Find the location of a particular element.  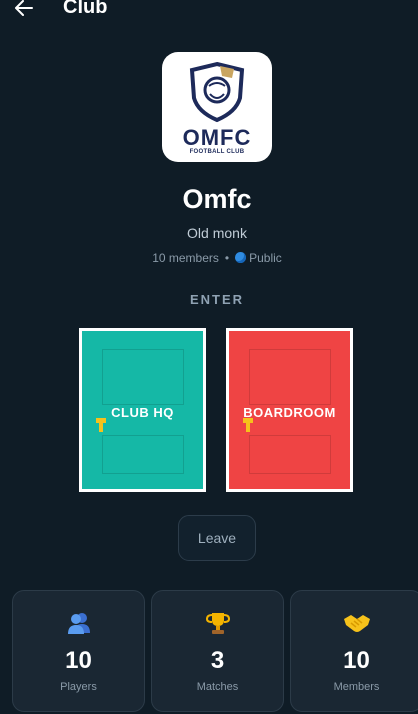

visibility-label: Public is located at coordinates (265, 258).